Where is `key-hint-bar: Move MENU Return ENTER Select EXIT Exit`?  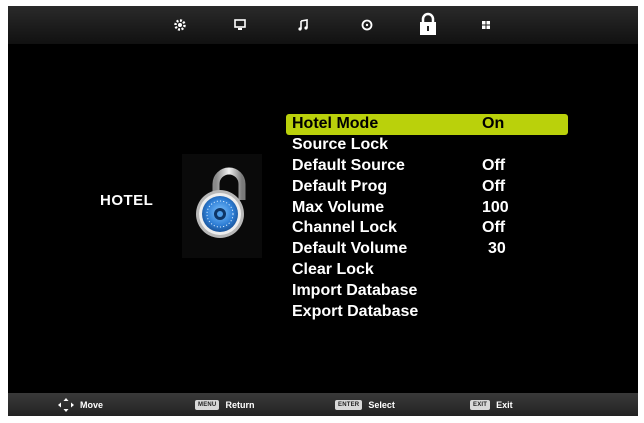
key-hint-bar: Move MENU Return ENTER Select EXIT Exit is located at coordinates (323, 404).